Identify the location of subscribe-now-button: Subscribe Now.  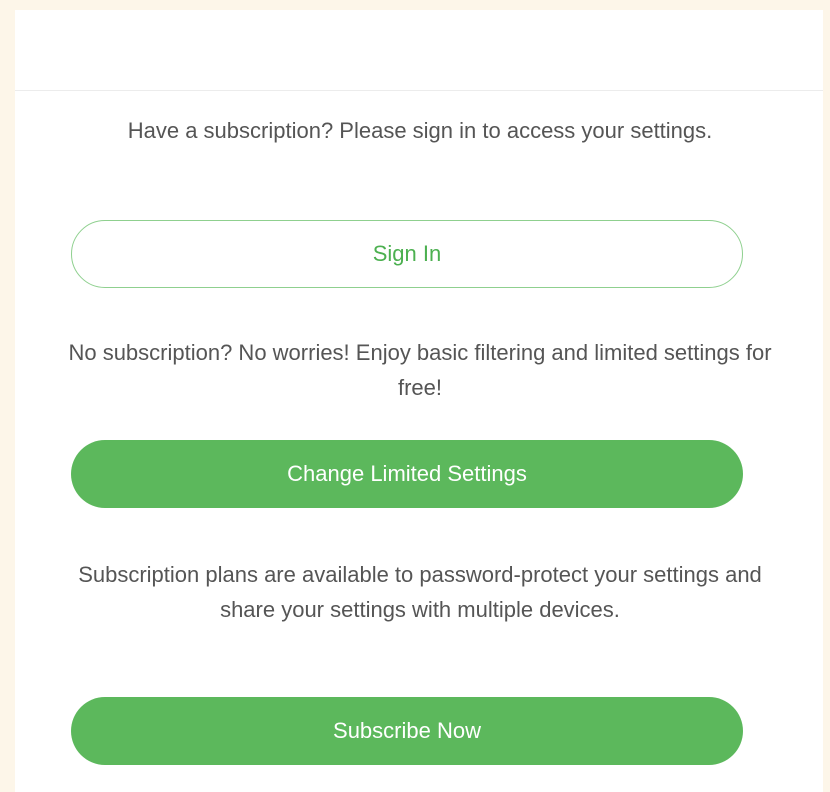
(407, 731).